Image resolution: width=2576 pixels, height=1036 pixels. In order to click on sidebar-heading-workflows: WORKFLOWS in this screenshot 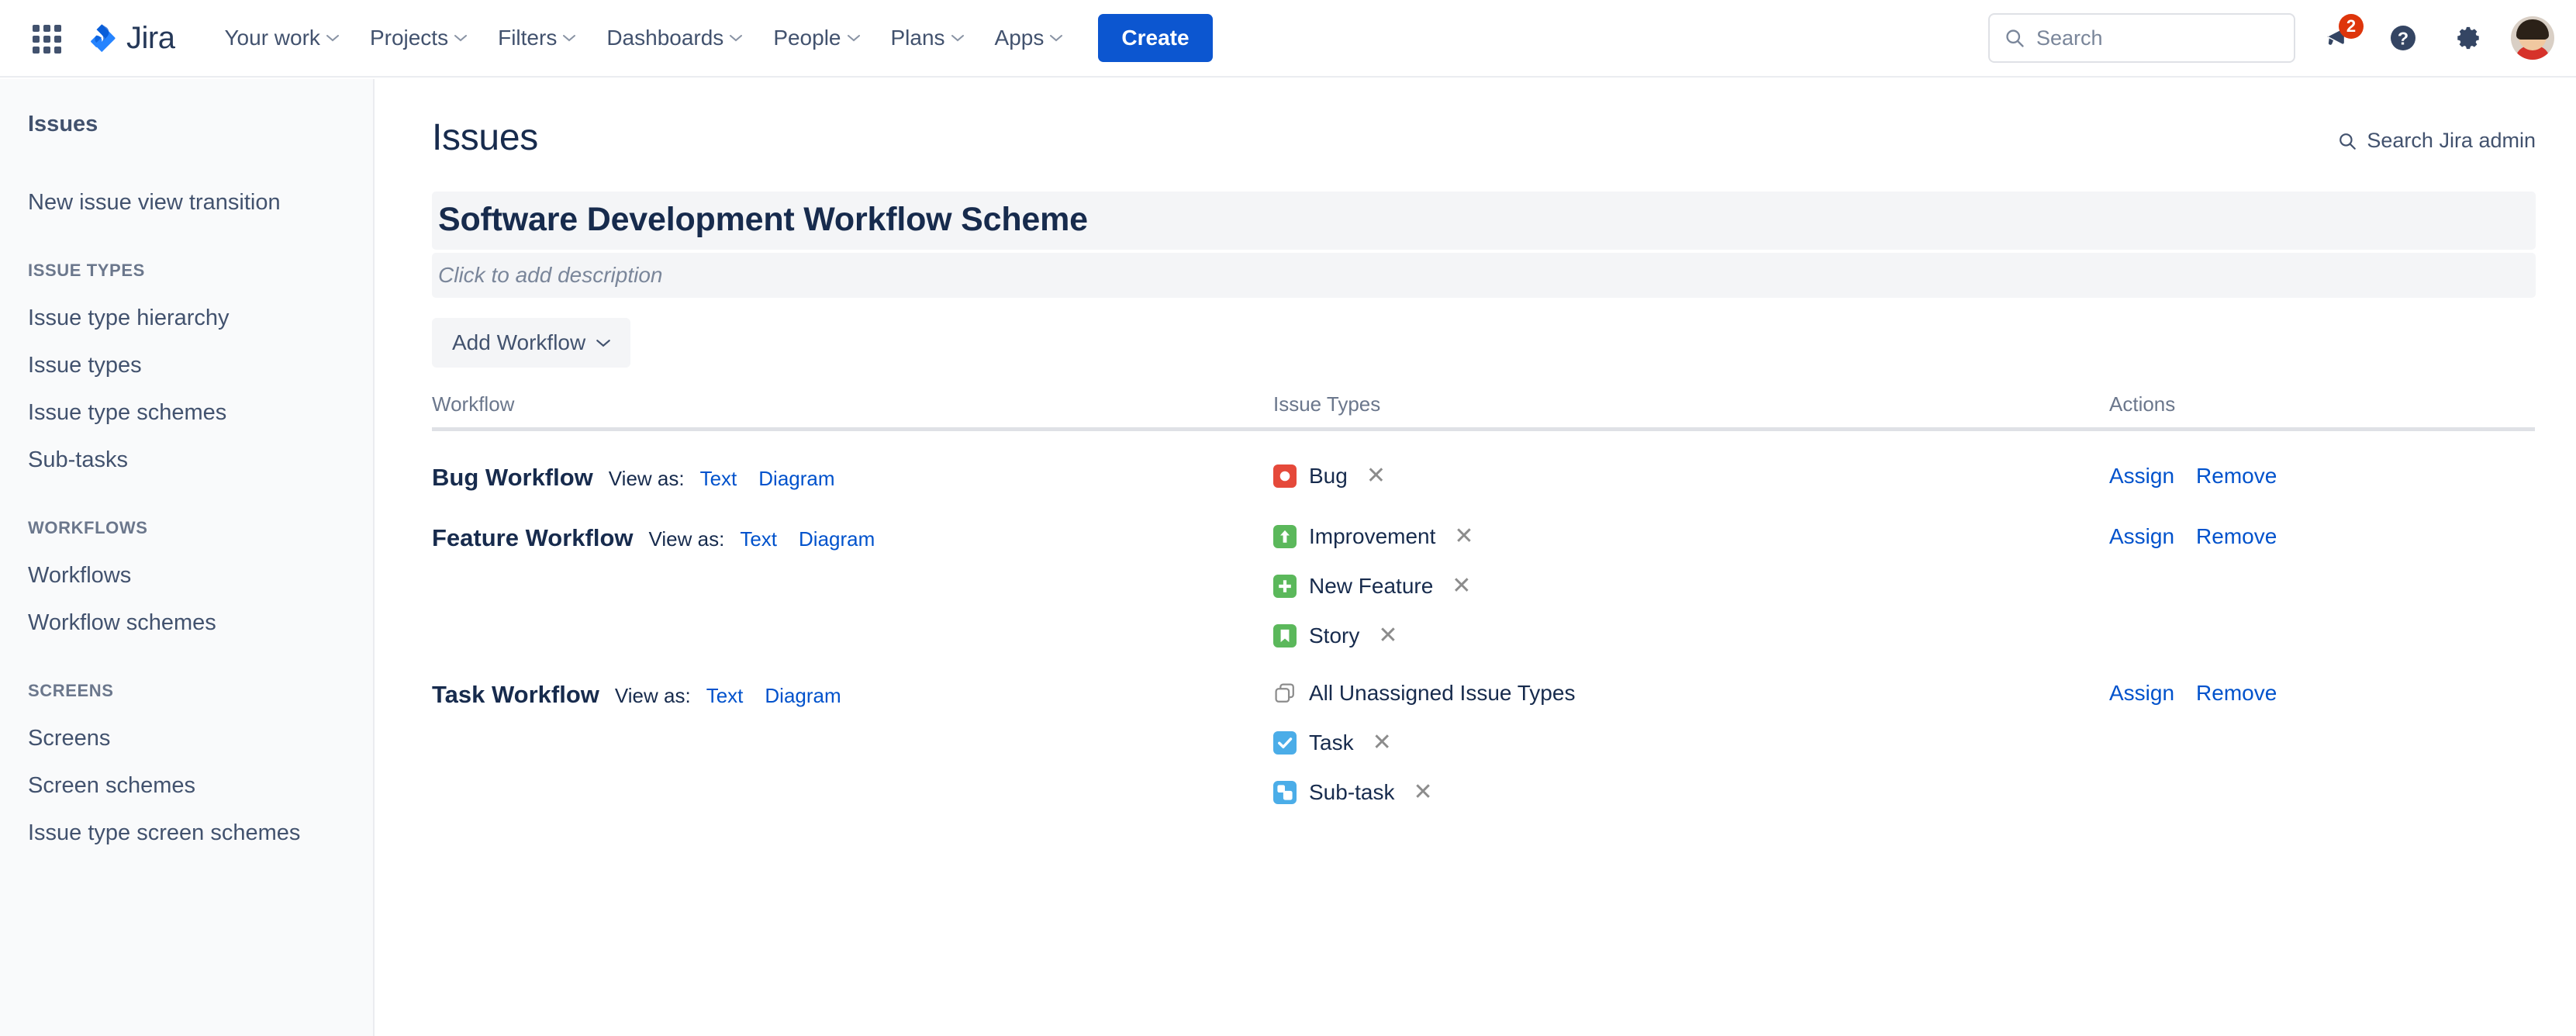, I will do `click(88, 527)`.